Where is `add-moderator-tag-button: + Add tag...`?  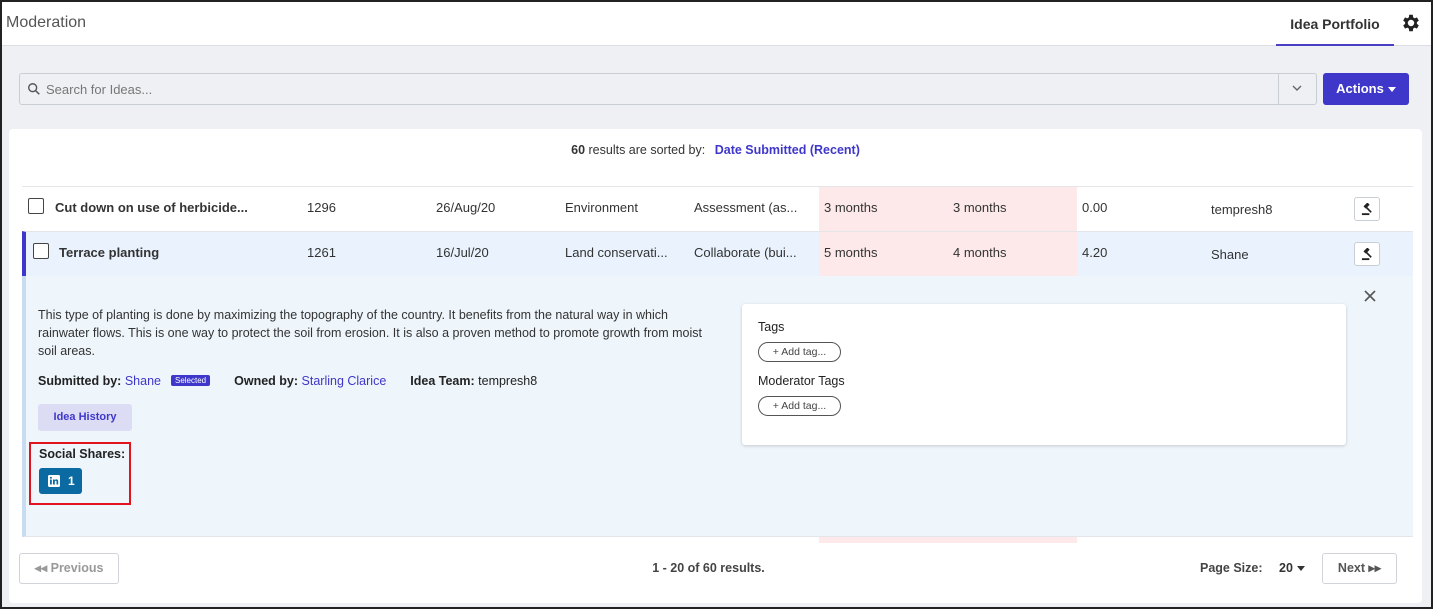 add-moderator-tag-button: + Add tag... is located at coordinates (799, 406).